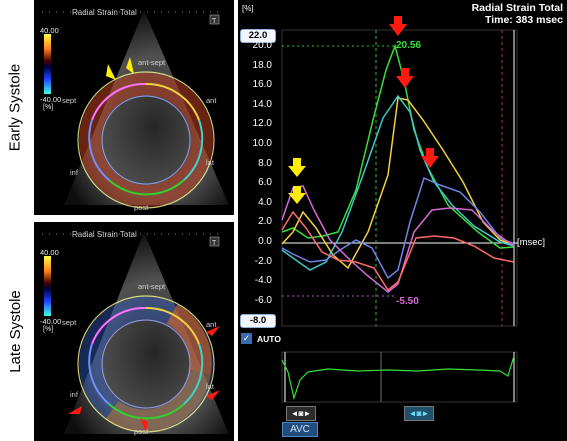  Describe the element at coordinates (51, 99) in the screenshot. I see `colorbar-min: -40.00` at that location.